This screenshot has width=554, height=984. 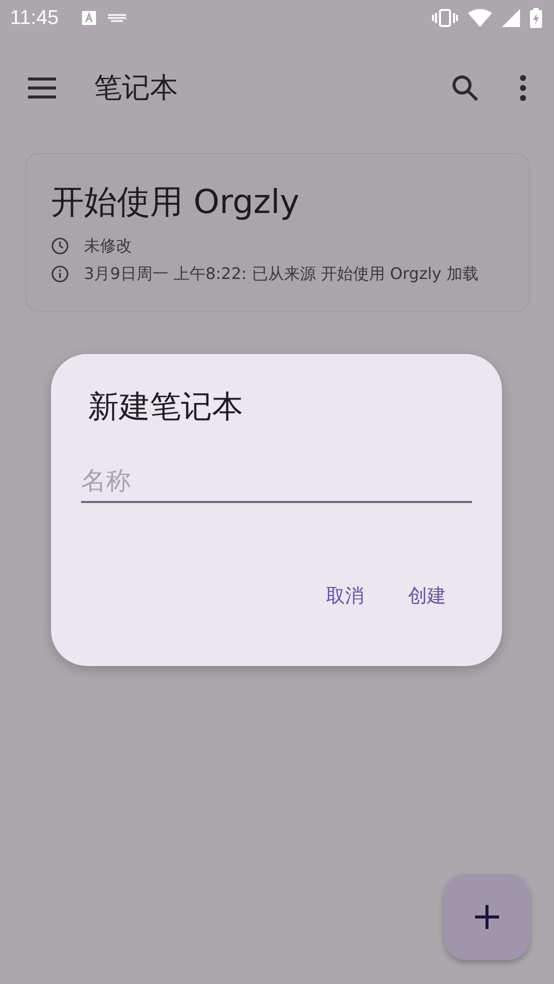 I want to click on info-icon, so click(x=60, y=274).